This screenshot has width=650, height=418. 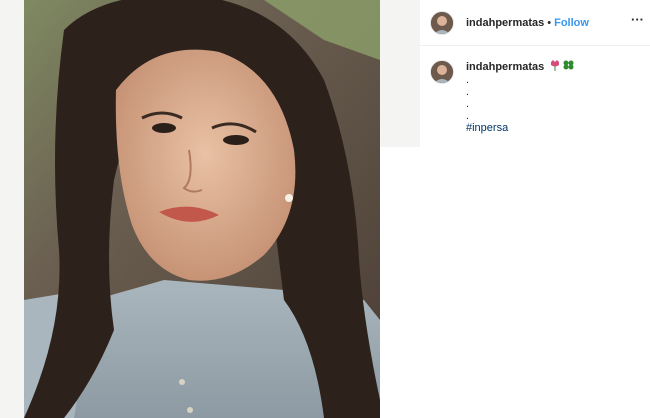 I want to click on post-side-panel: indahpermatas • Follow ··· indahpermatas, so click(x=535, y=73).